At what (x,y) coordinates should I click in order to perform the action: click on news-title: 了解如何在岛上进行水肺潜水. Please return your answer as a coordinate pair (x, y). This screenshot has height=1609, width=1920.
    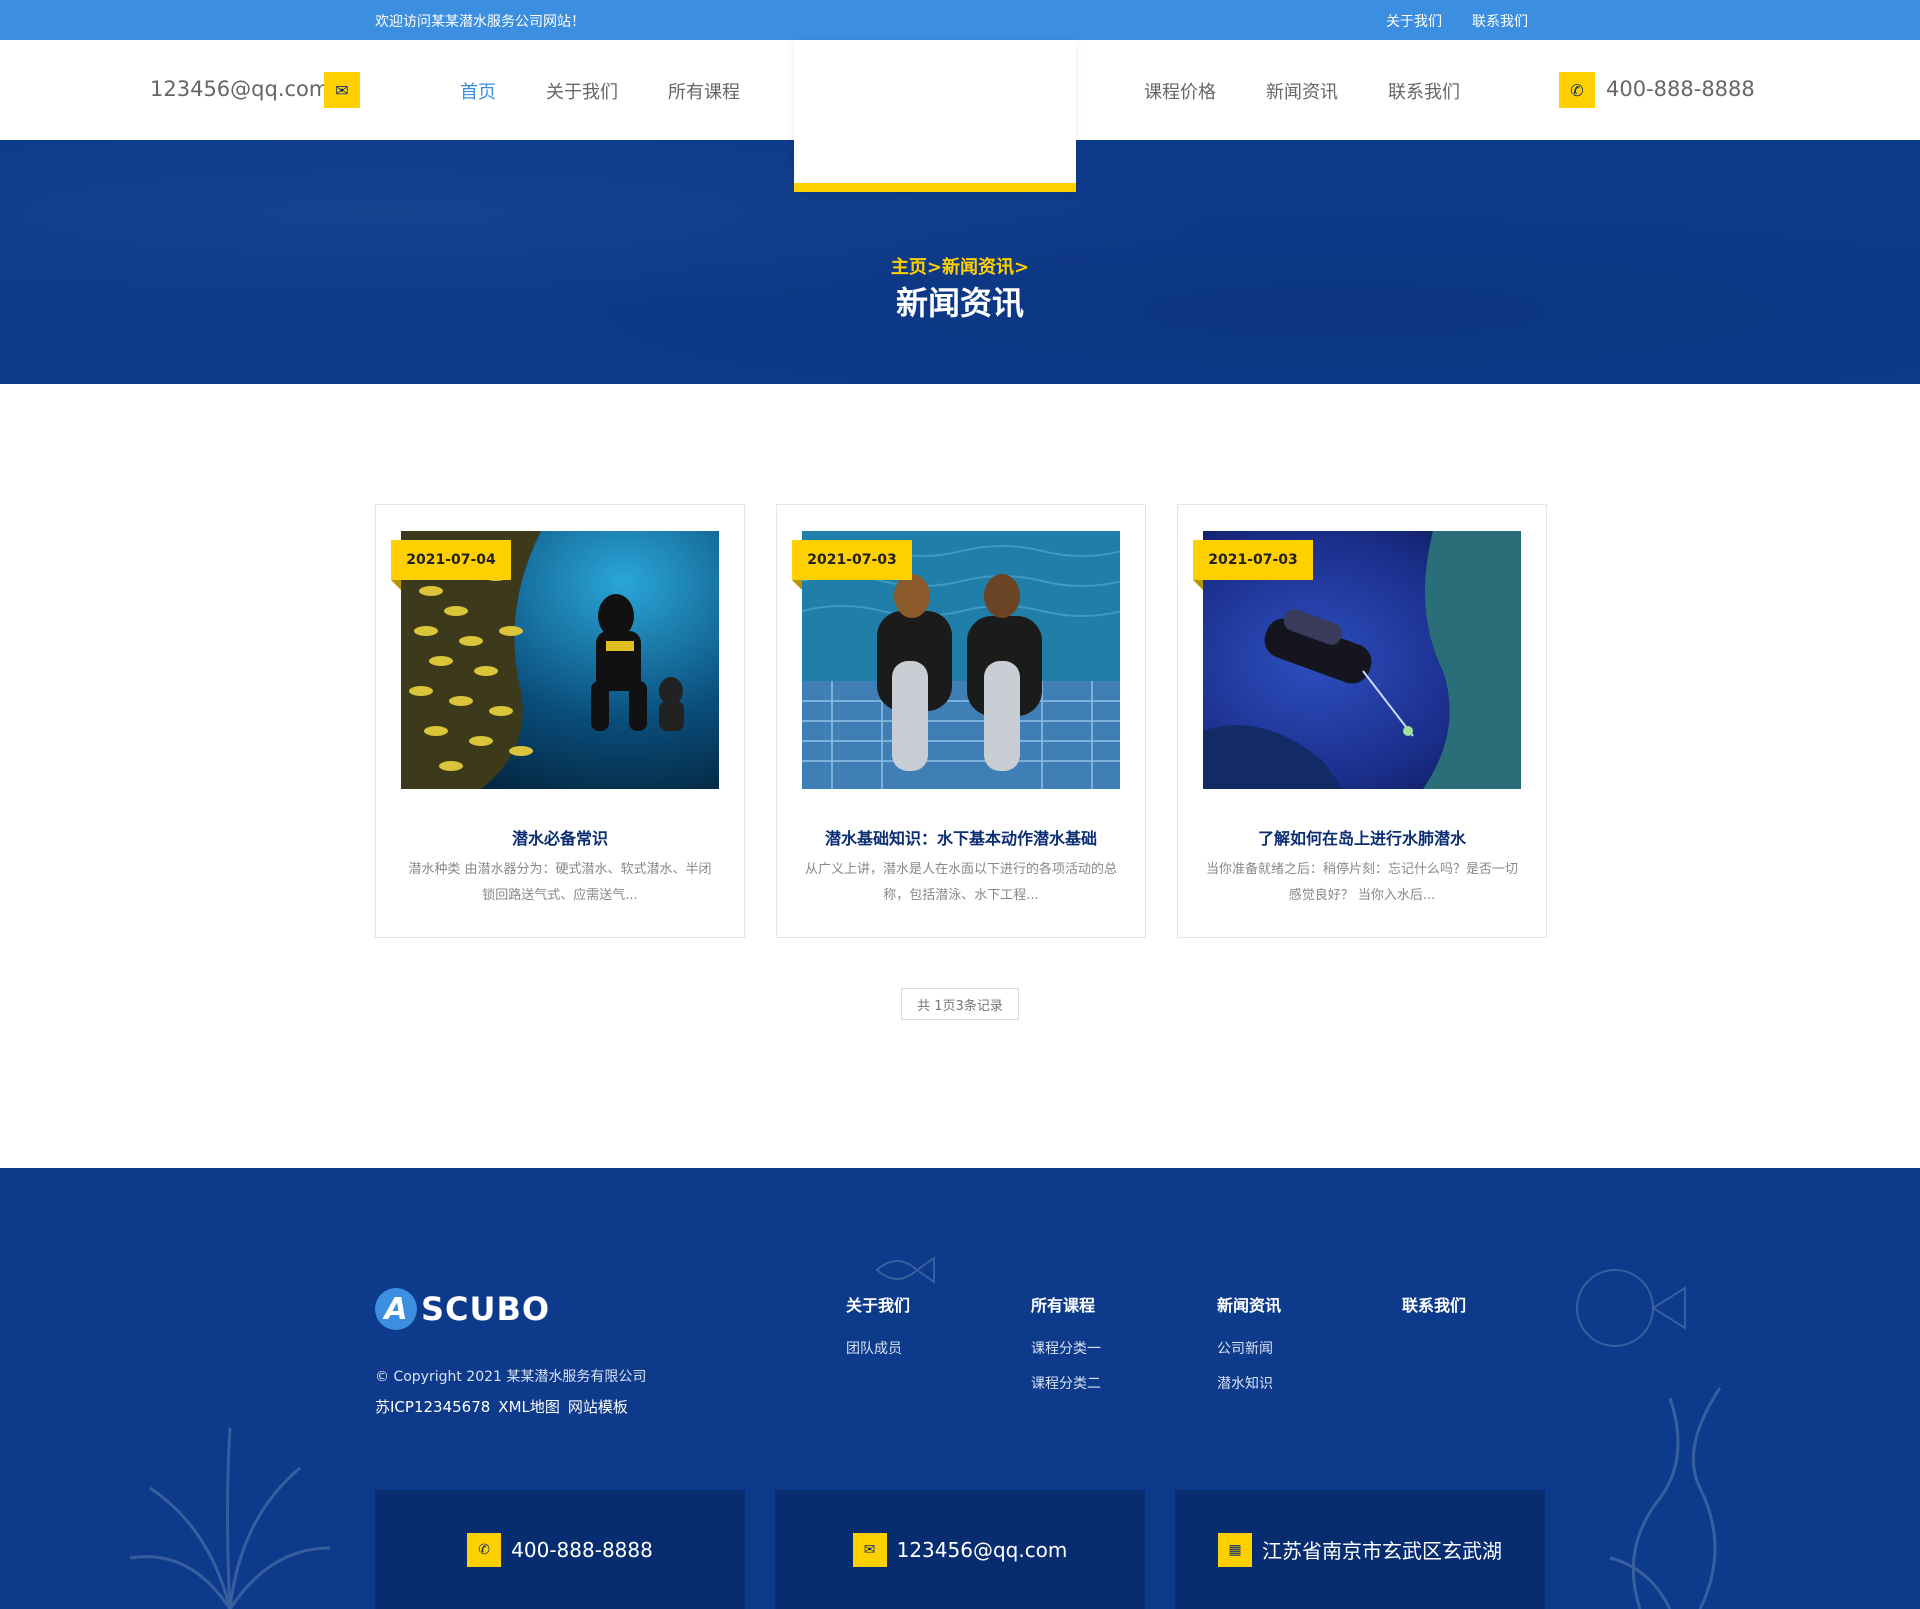
    Looking at the image, I should click on (1362, 837).